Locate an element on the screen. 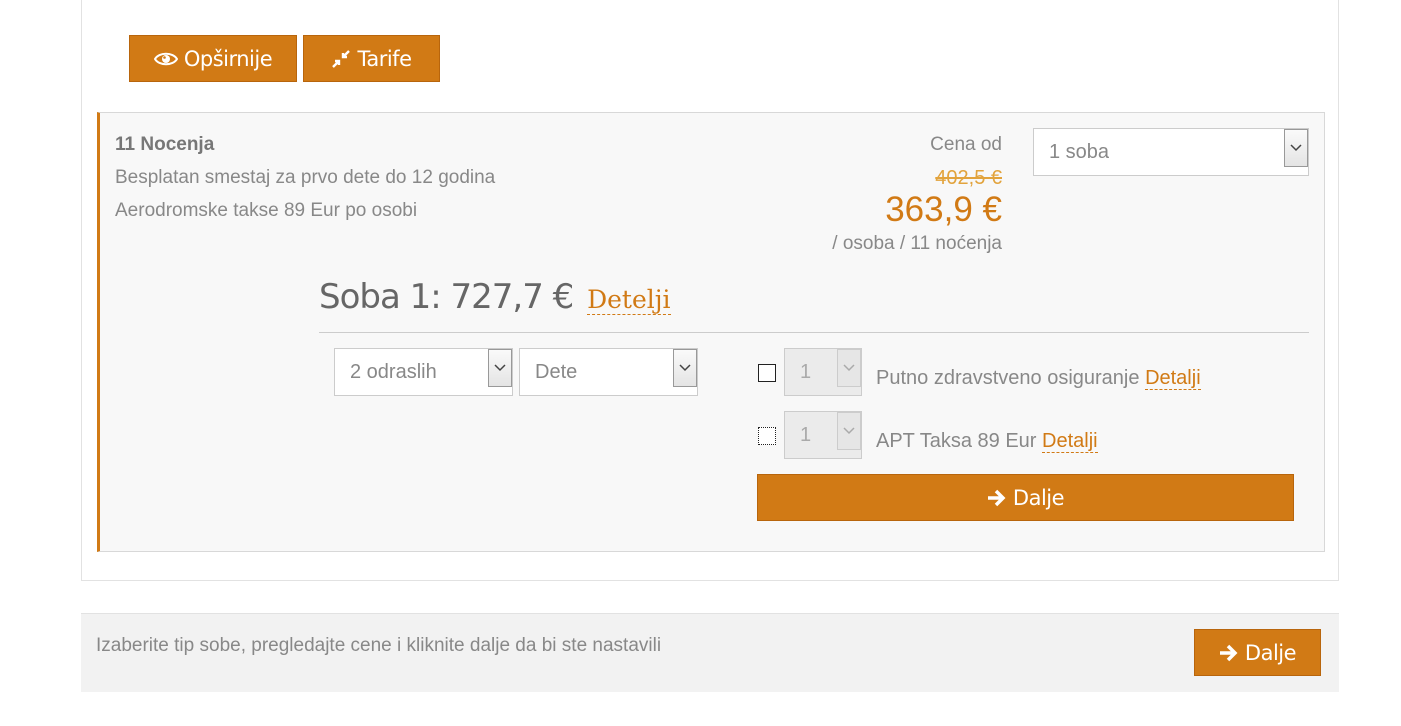 The height and width of the screenshot is (726, 1401). room-total: Soba 1: 727,7 € is located at coordinates (446, 297).